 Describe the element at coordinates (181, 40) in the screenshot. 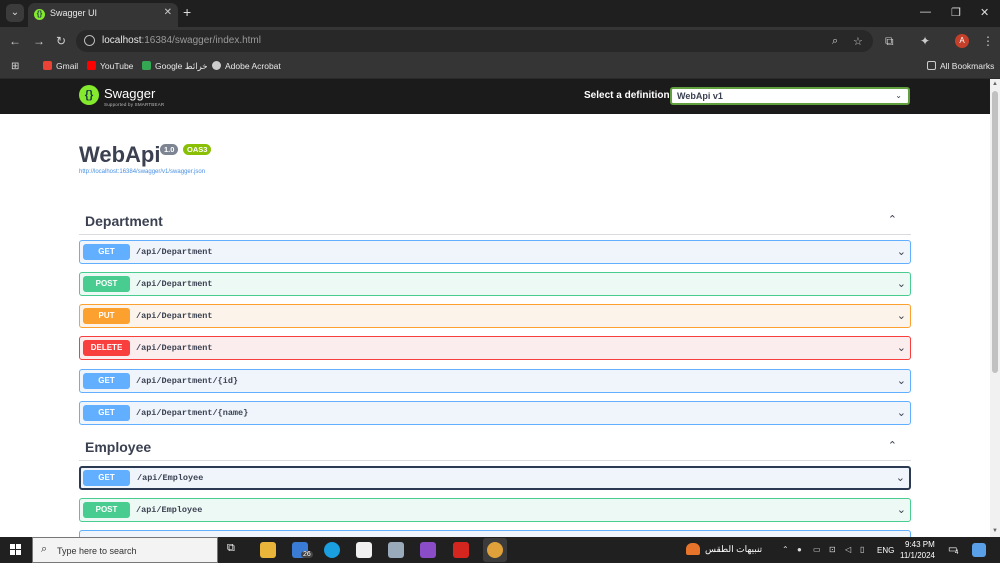

I see `url-text: localhost:16384/swagger/index.html` at that location.